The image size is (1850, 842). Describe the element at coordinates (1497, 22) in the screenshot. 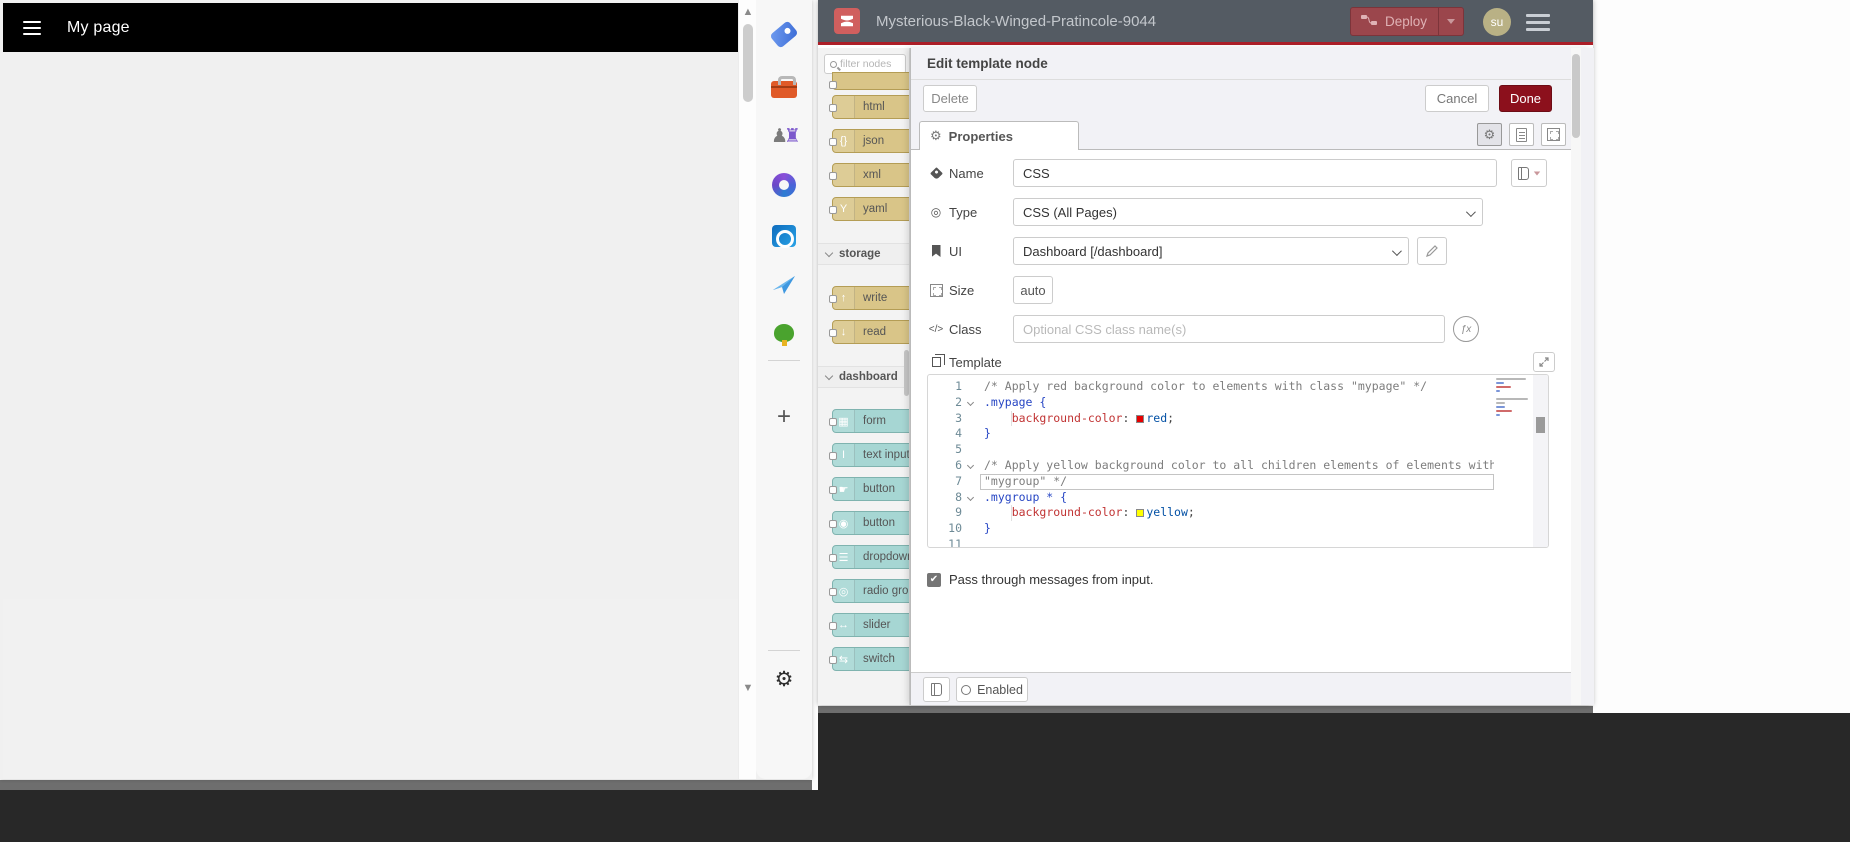

I see `user-avatar: su` at that location.